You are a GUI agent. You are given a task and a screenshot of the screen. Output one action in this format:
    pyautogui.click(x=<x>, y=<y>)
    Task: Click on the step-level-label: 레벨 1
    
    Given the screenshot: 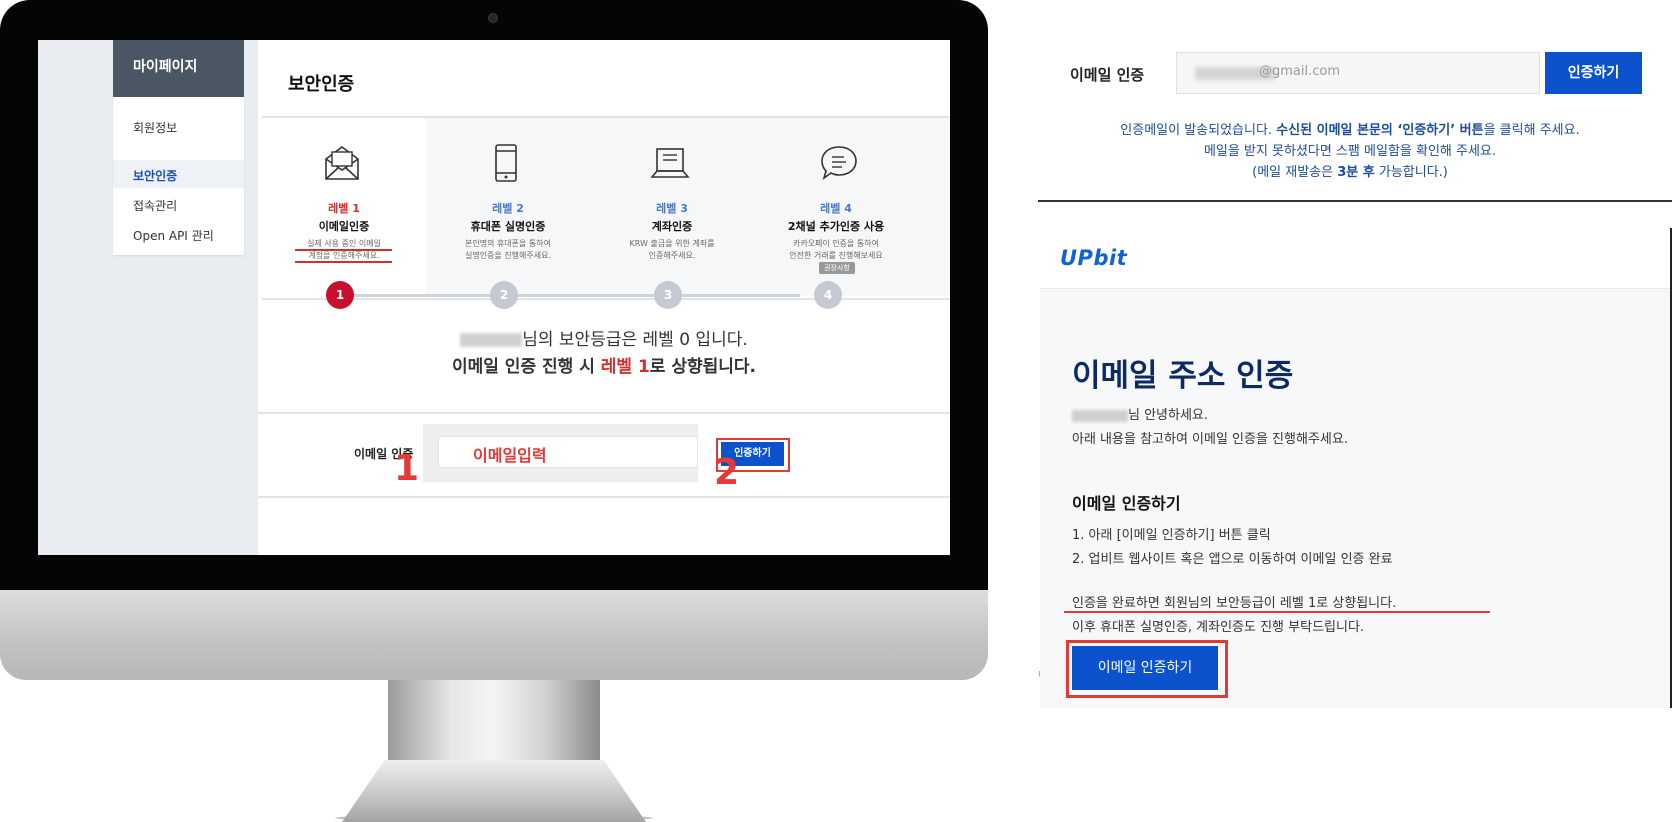 What is the action you would take?
    pyautogui.click(x=344, y=208)
    